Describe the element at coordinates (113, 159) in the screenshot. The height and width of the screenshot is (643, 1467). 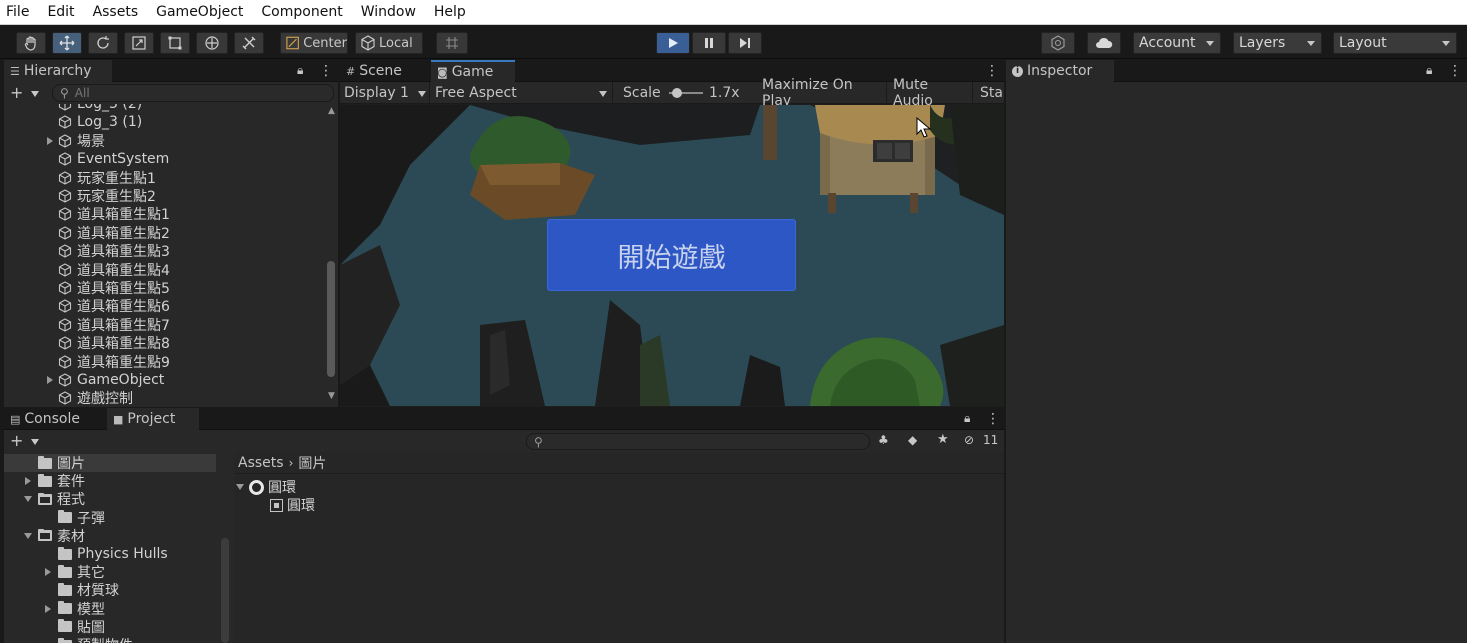
I see `hierarchy-item: EventSystem` at that location.